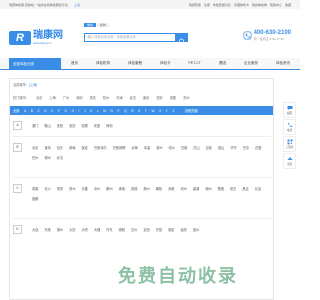  I want to click on letter-filter: T, so click(146, 111).